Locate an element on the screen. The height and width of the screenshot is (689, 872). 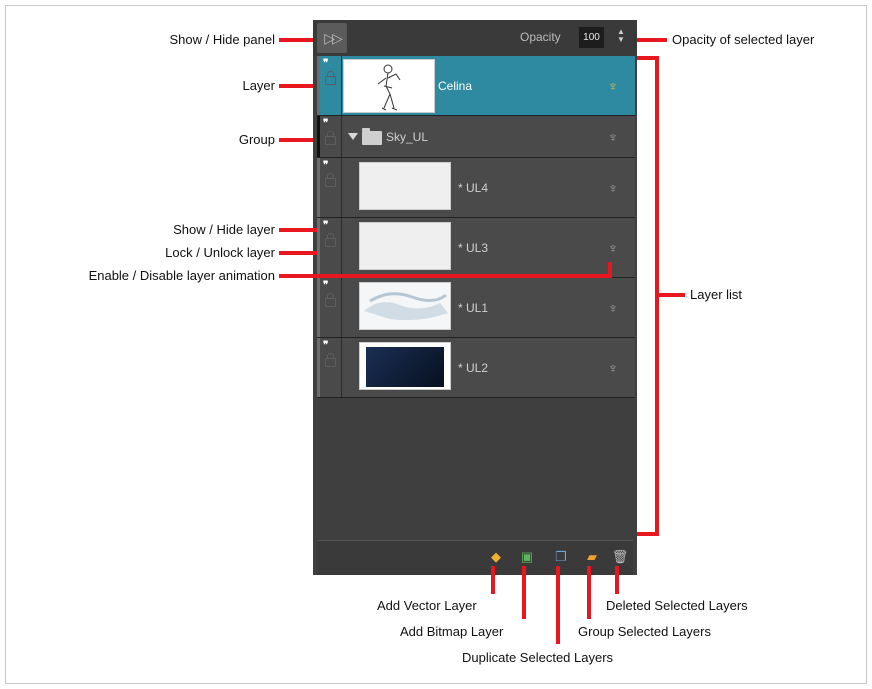
label-lock-unlock-layer: Lock / Unlock layer is located at coordinates (220, 252).